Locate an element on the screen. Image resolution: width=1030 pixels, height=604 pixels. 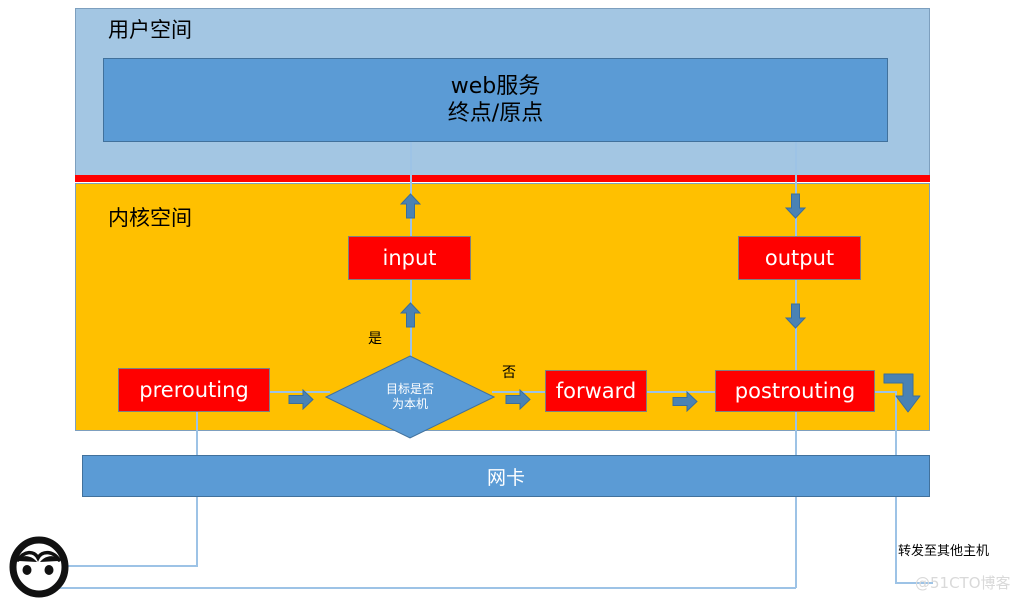
chain-box-postrouting: postrouting is located at coordinates (795, 391).